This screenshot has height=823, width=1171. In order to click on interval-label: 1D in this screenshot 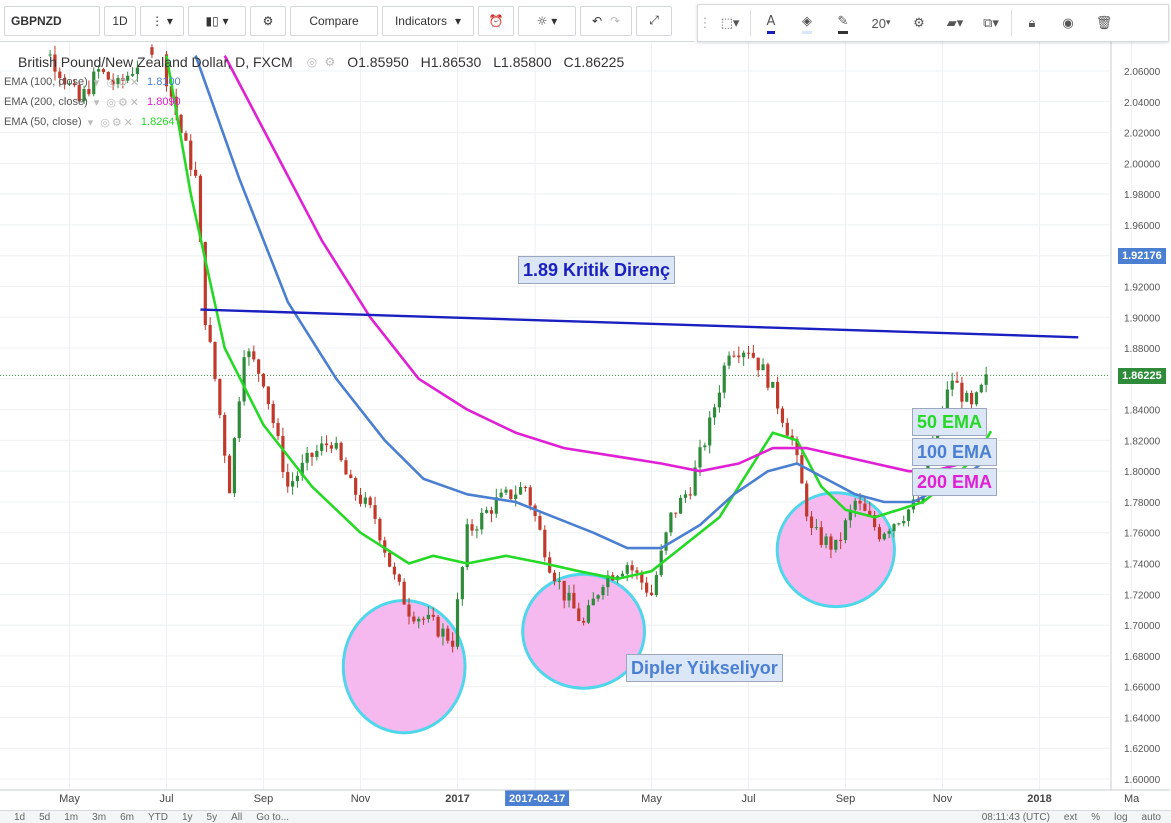, I will do `click(120, 20)`.